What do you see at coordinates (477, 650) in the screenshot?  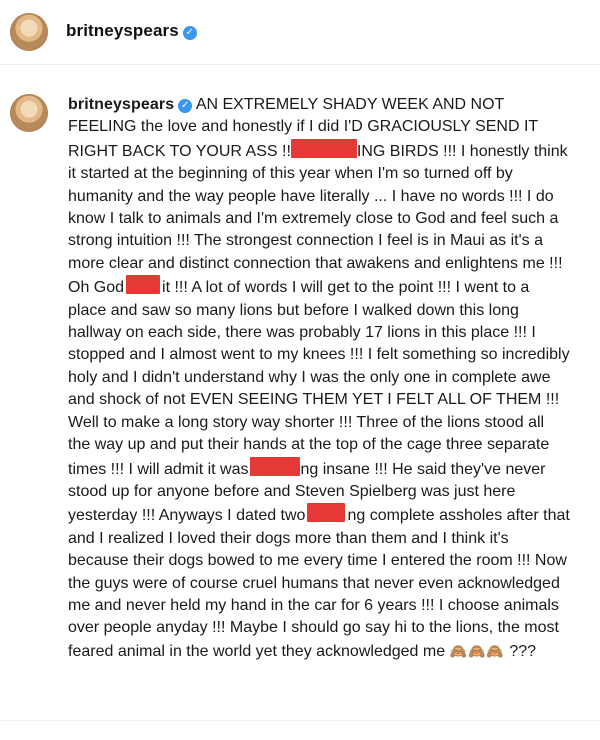 I see `see-no-evil-monkey-emoji: 🙈🙈🙈` at bounding box center [477, 650].